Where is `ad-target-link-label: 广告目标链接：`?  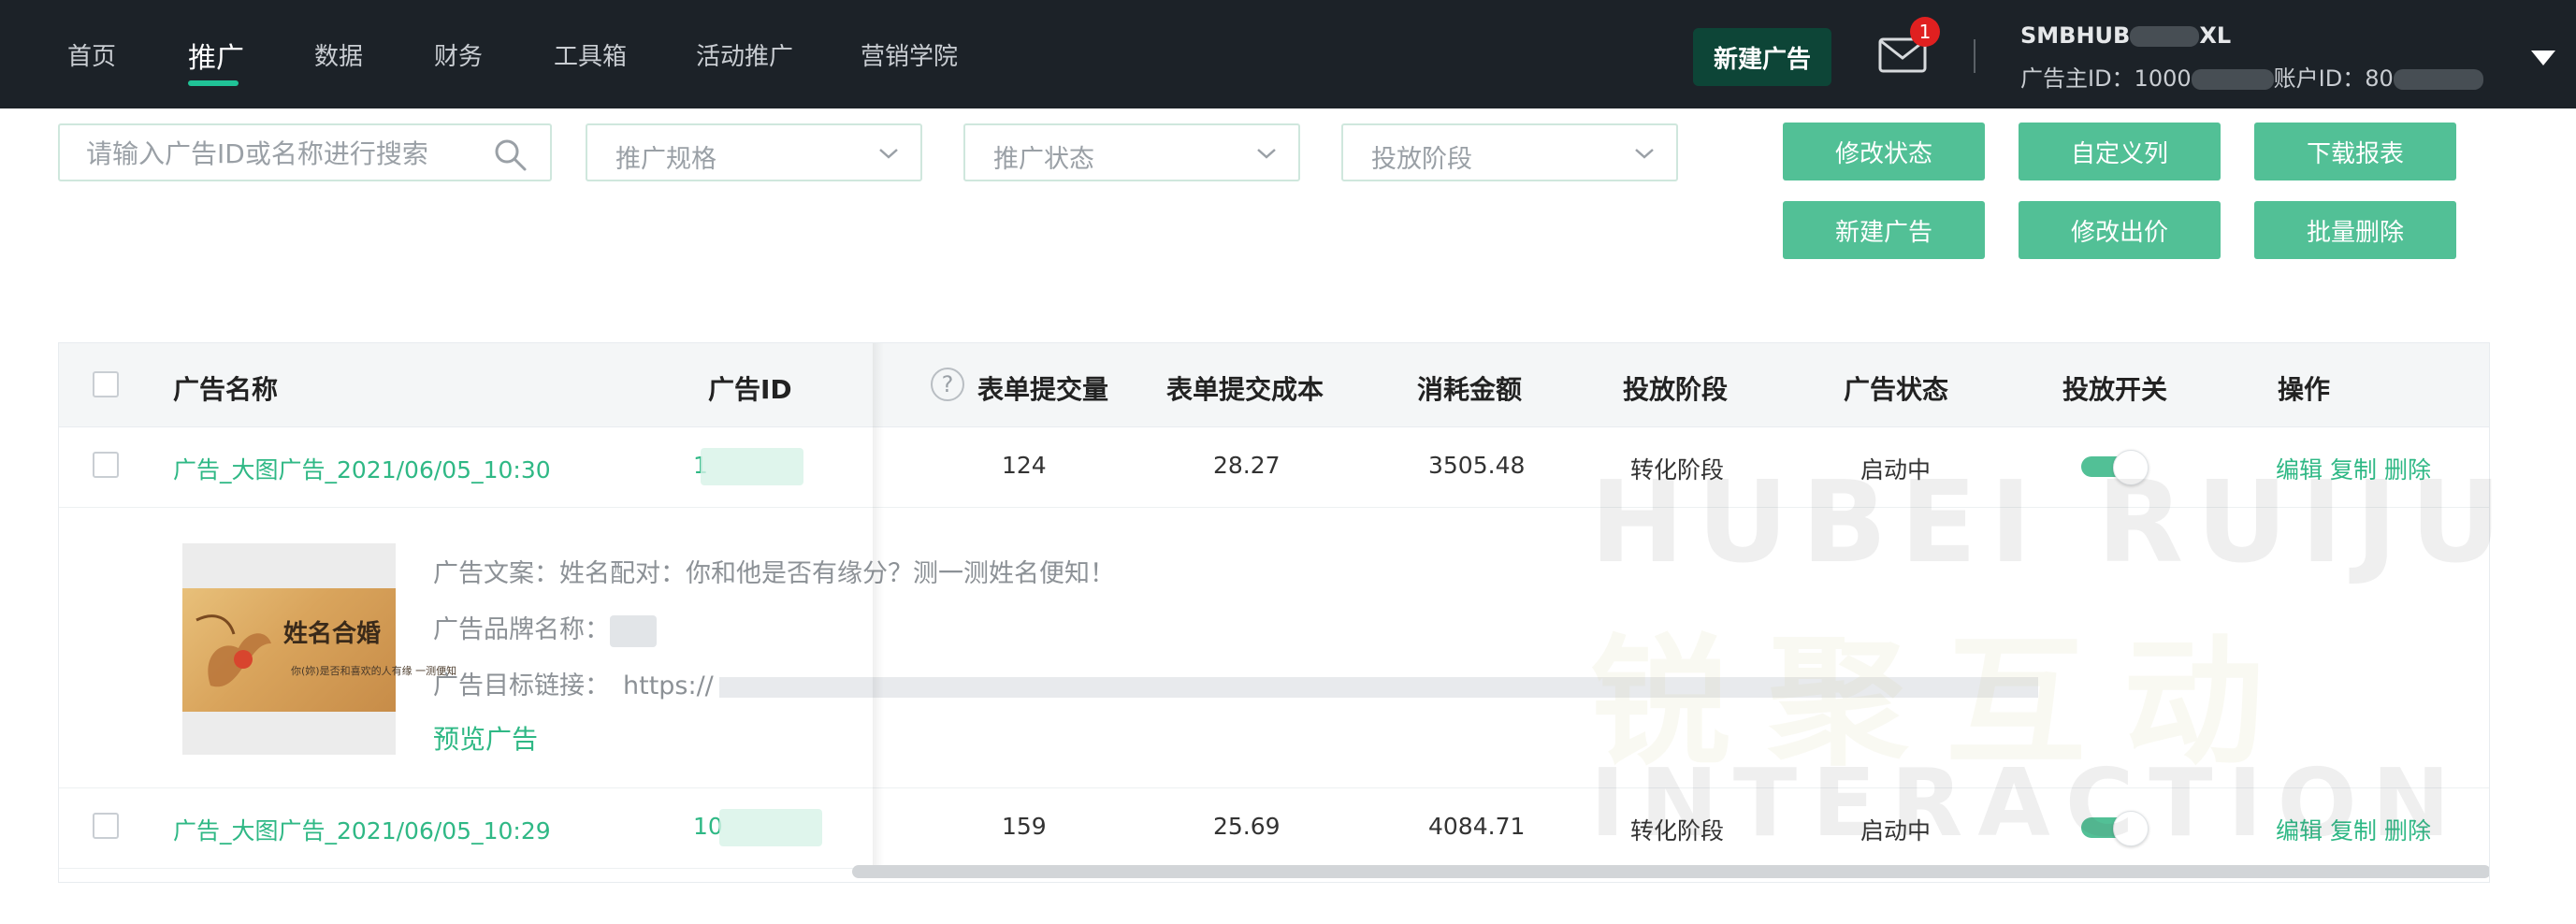
ad-target-link-label: 广告目标链接： is located at coordinates (521, 686).